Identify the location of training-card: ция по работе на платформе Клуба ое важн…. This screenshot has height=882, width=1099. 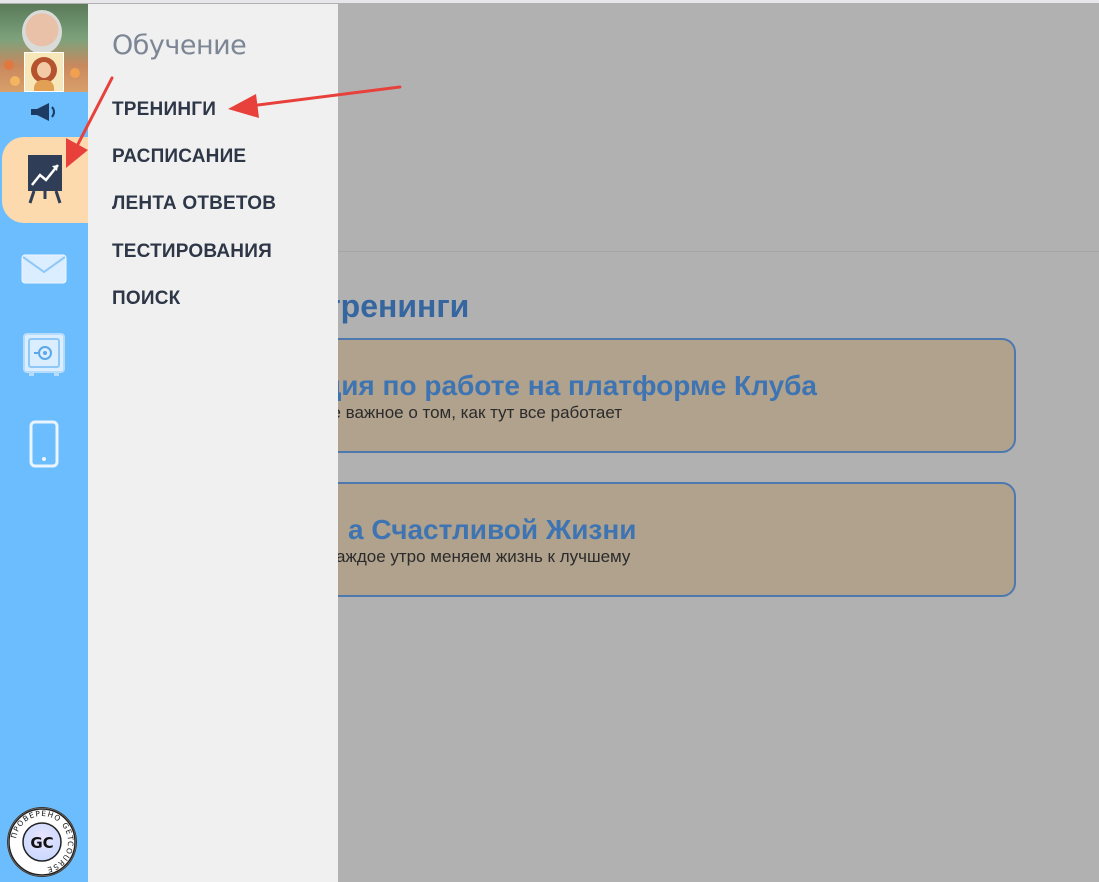
(658, 395).